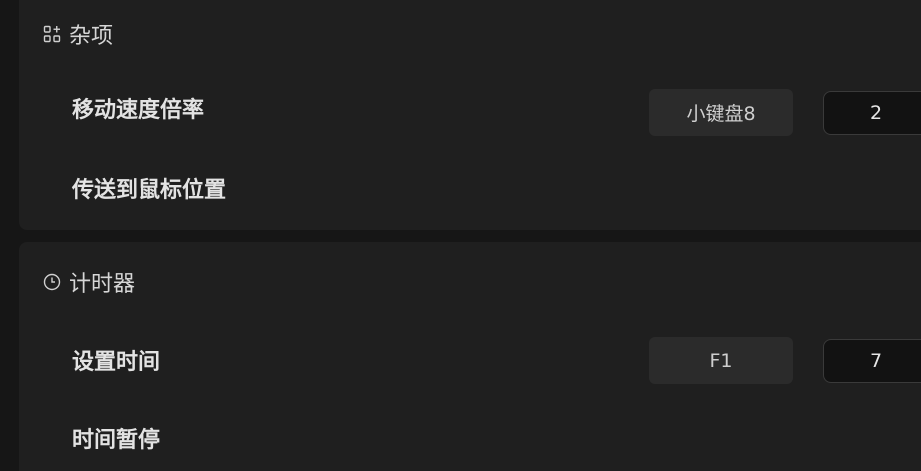 The width and height of the screenshot is (921, 471). What do you see at coordinates (102, 284) in the screenshot?
I see `section-title: 计时器` at bounding box center [102, 284].